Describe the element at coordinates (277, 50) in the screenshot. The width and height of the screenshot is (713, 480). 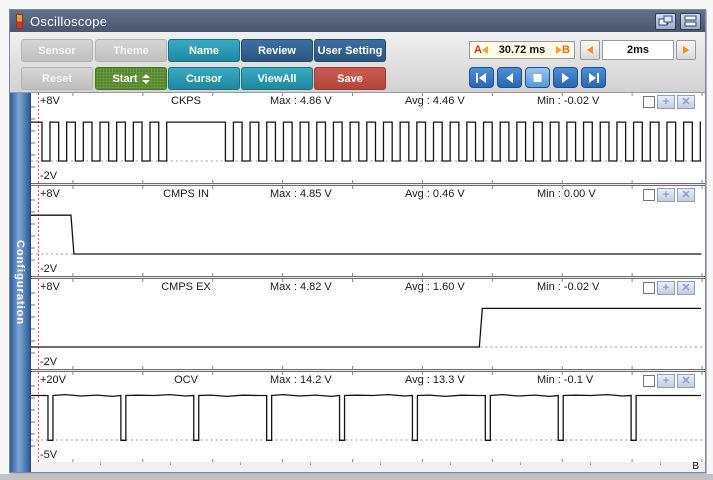
I see `review-button: Review` at that location.